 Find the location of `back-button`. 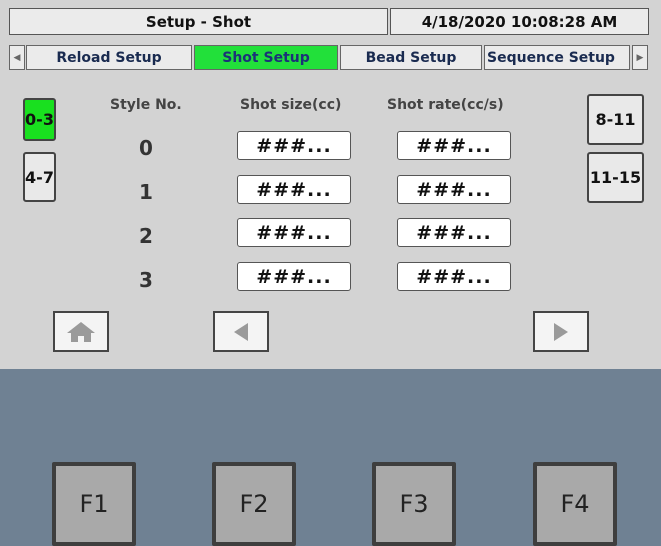

back-button is located at coordinates (241, 331).